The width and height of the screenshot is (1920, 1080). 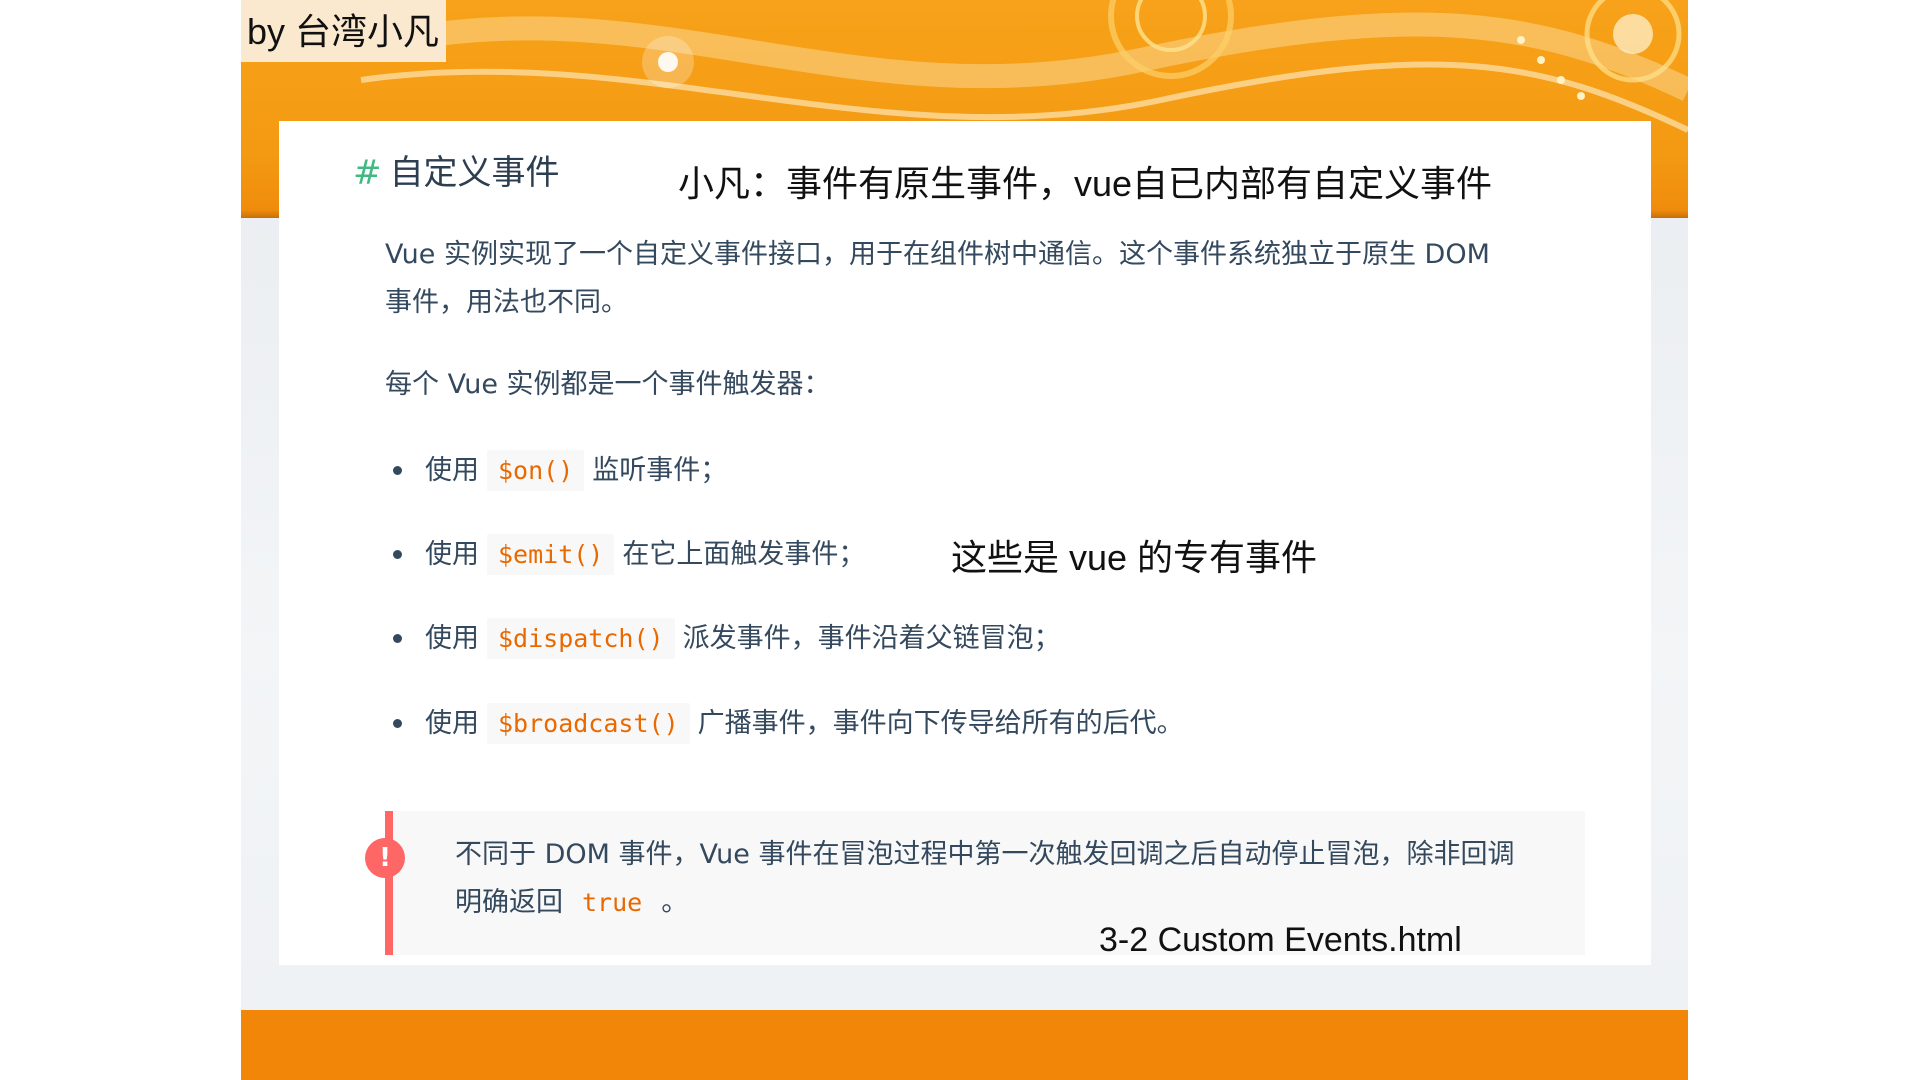 I want to click on code-true: true, so click(x=612, y=902).